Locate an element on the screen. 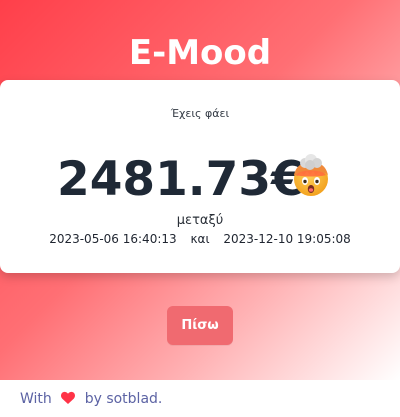 This screenshot has width=400, height=417. page-title: E-Mood is located at coordinates (200, 53).